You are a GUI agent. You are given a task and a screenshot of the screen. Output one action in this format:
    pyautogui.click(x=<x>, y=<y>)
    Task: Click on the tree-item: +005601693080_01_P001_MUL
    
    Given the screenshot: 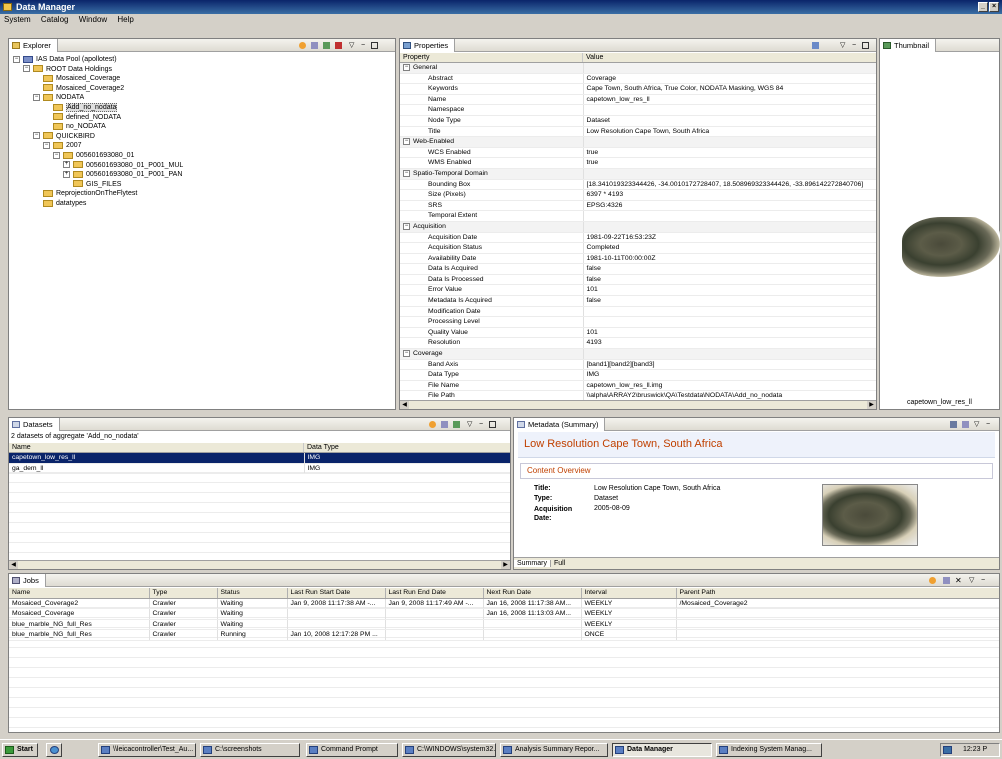 What is the action you would take?
    pyautogui.click(x=204, y=166)
    